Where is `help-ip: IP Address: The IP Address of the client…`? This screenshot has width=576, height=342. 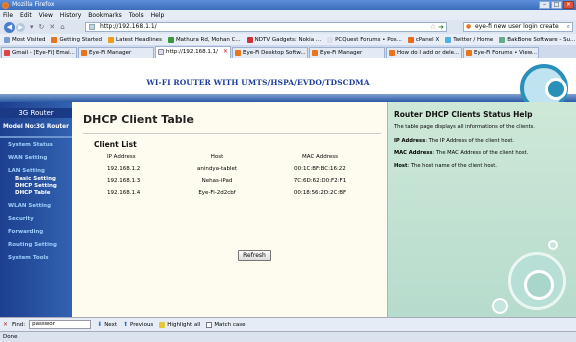
help-ip: IP Address: The IP Address of the client… is located at coordinates (483, 141).